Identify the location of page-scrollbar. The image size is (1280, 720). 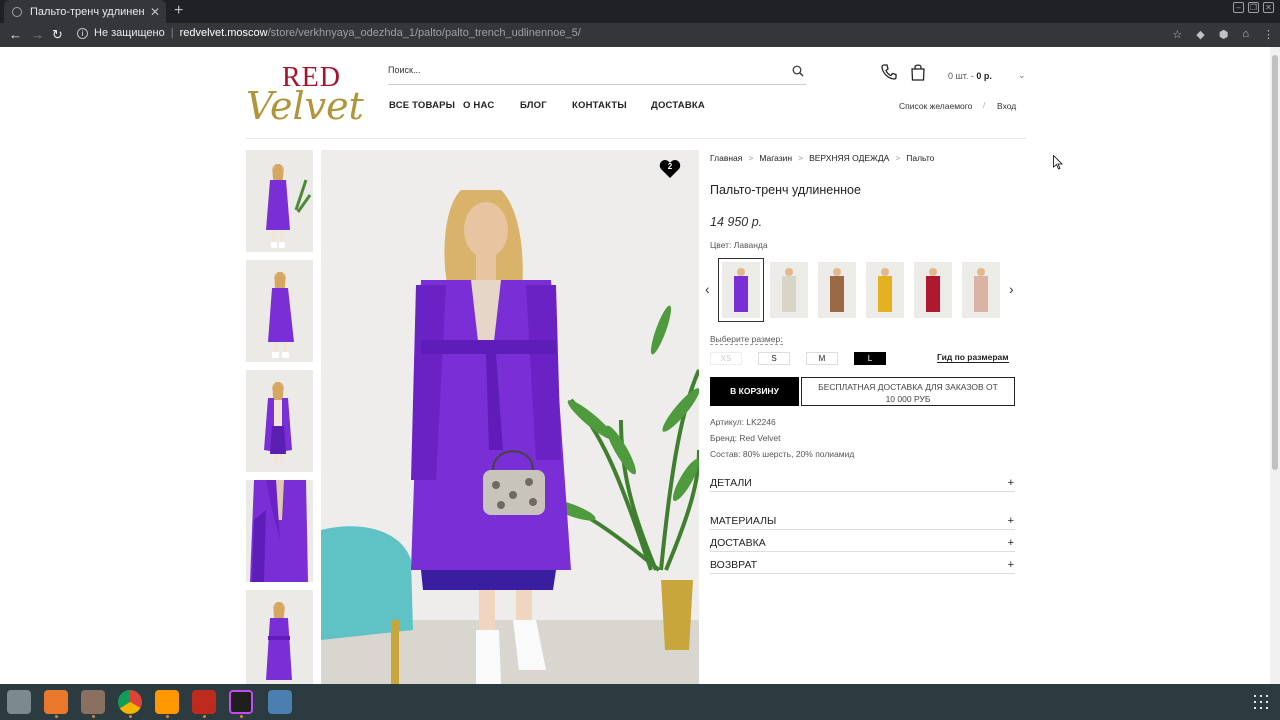
(1275, 365).